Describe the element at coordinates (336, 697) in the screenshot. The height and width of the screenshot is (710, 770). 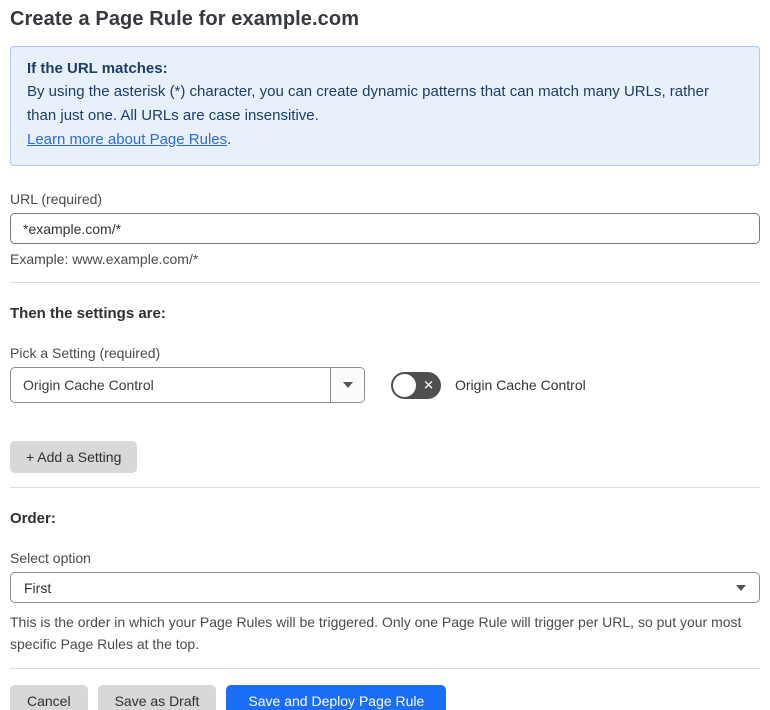
I see `save-and-deploy-button: Save and Deploy Page Rule` at that location.